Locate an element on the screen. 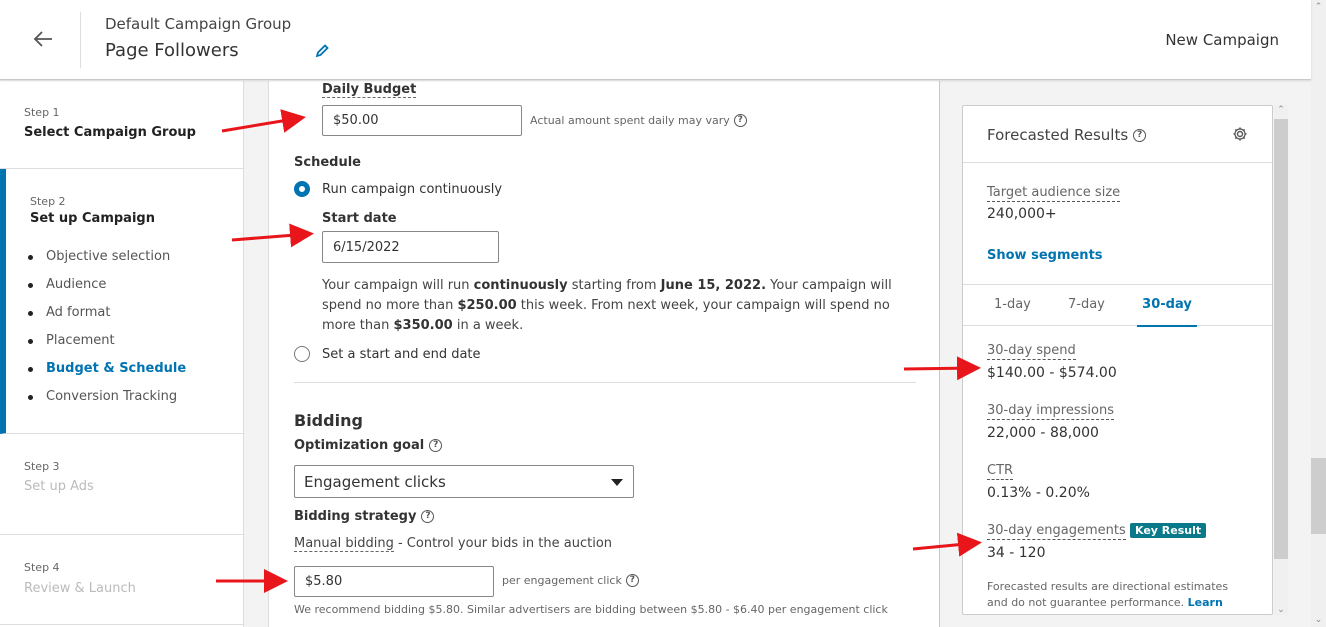 Image resolution: width=1326 pixels, height=627 pixels. step-name: Select Campaign Group is located at coordinates (110, 132).